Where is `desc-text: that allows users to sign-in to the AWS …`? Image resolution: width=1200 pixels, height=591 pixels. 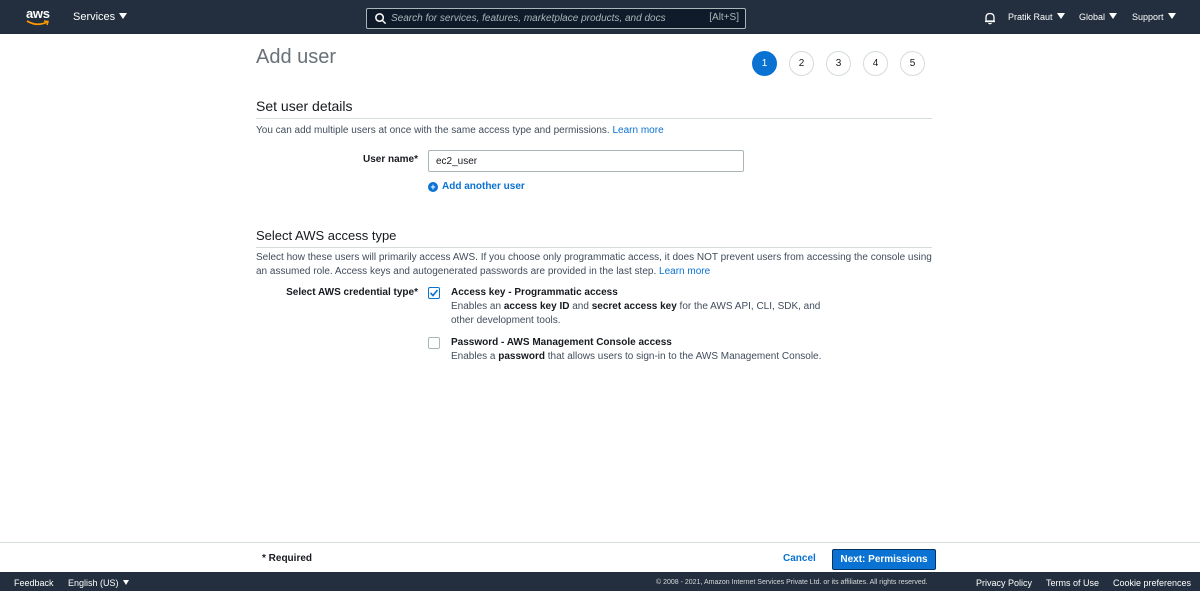
desc-text: that allows users to sign-in to the AWS … is located at coordinates (683, 356).